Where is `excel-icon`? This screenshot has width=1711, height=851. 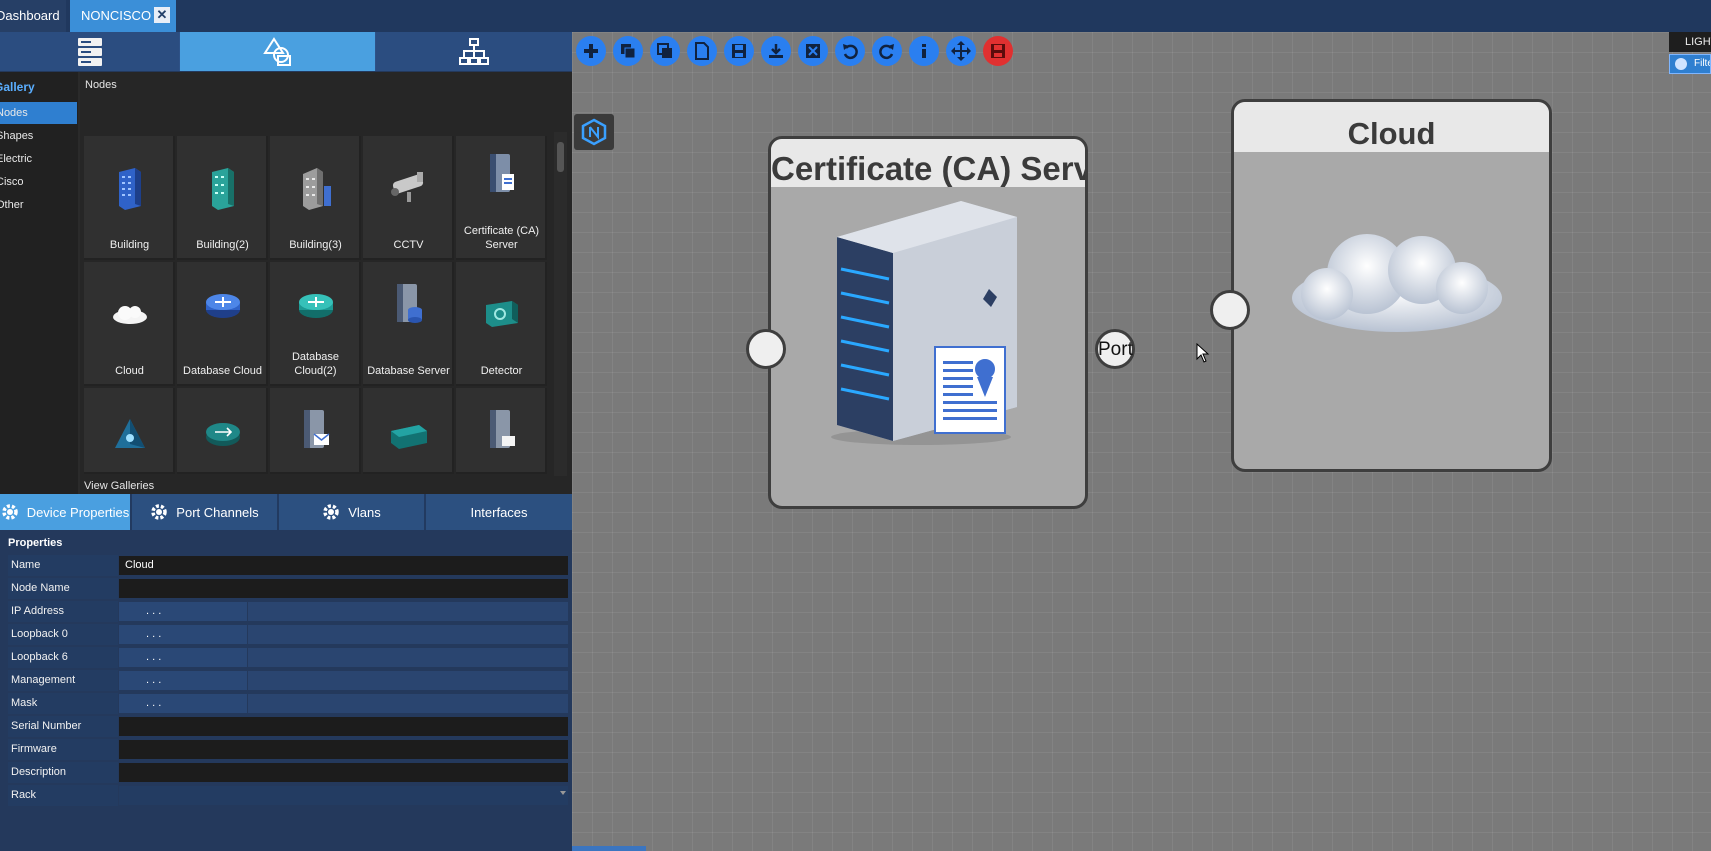
excel-icon is located at coordinates (813, 51).